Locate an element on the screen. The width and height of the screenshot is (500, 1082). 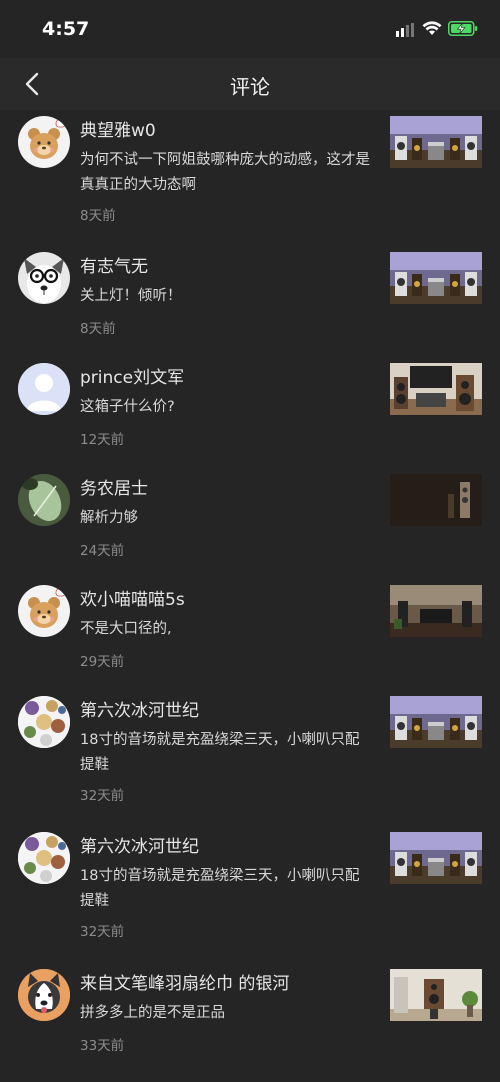
avatar-husky is located at coordinates (44, 995).